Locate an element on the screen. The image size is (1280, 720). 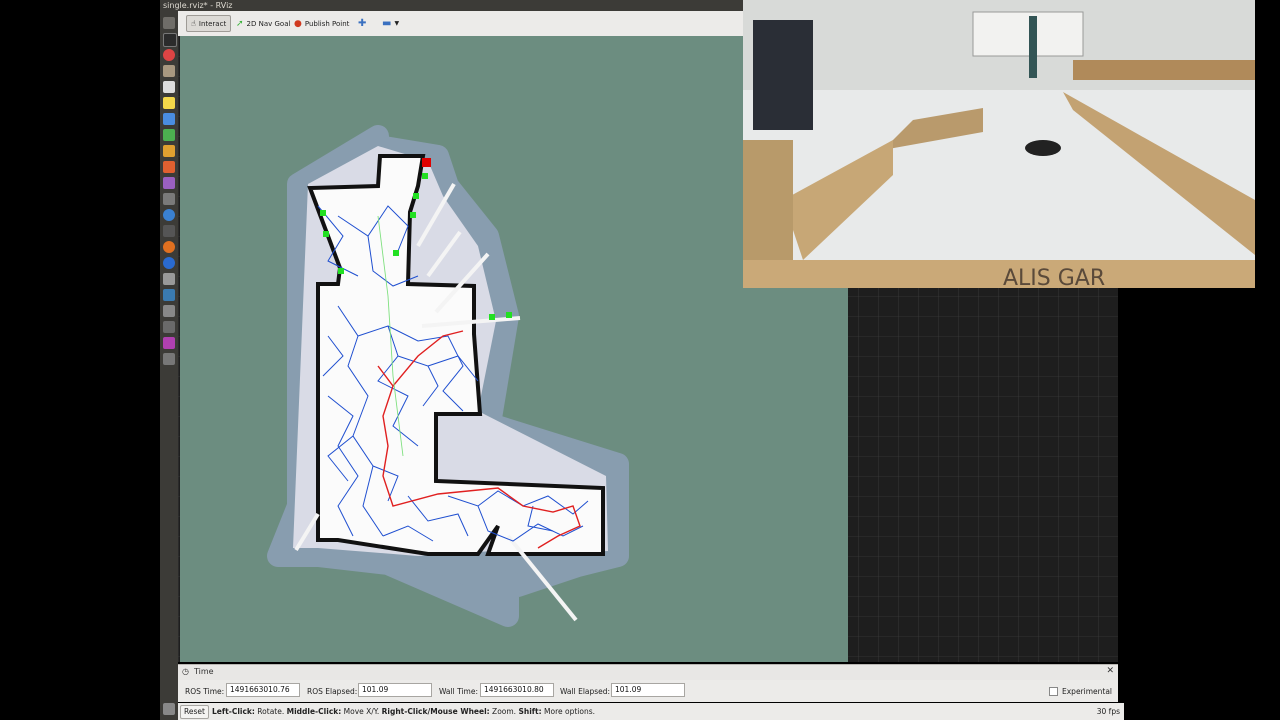
ros-elapsed-label: ROS Elapsed: is located at coordinates (332, 691).